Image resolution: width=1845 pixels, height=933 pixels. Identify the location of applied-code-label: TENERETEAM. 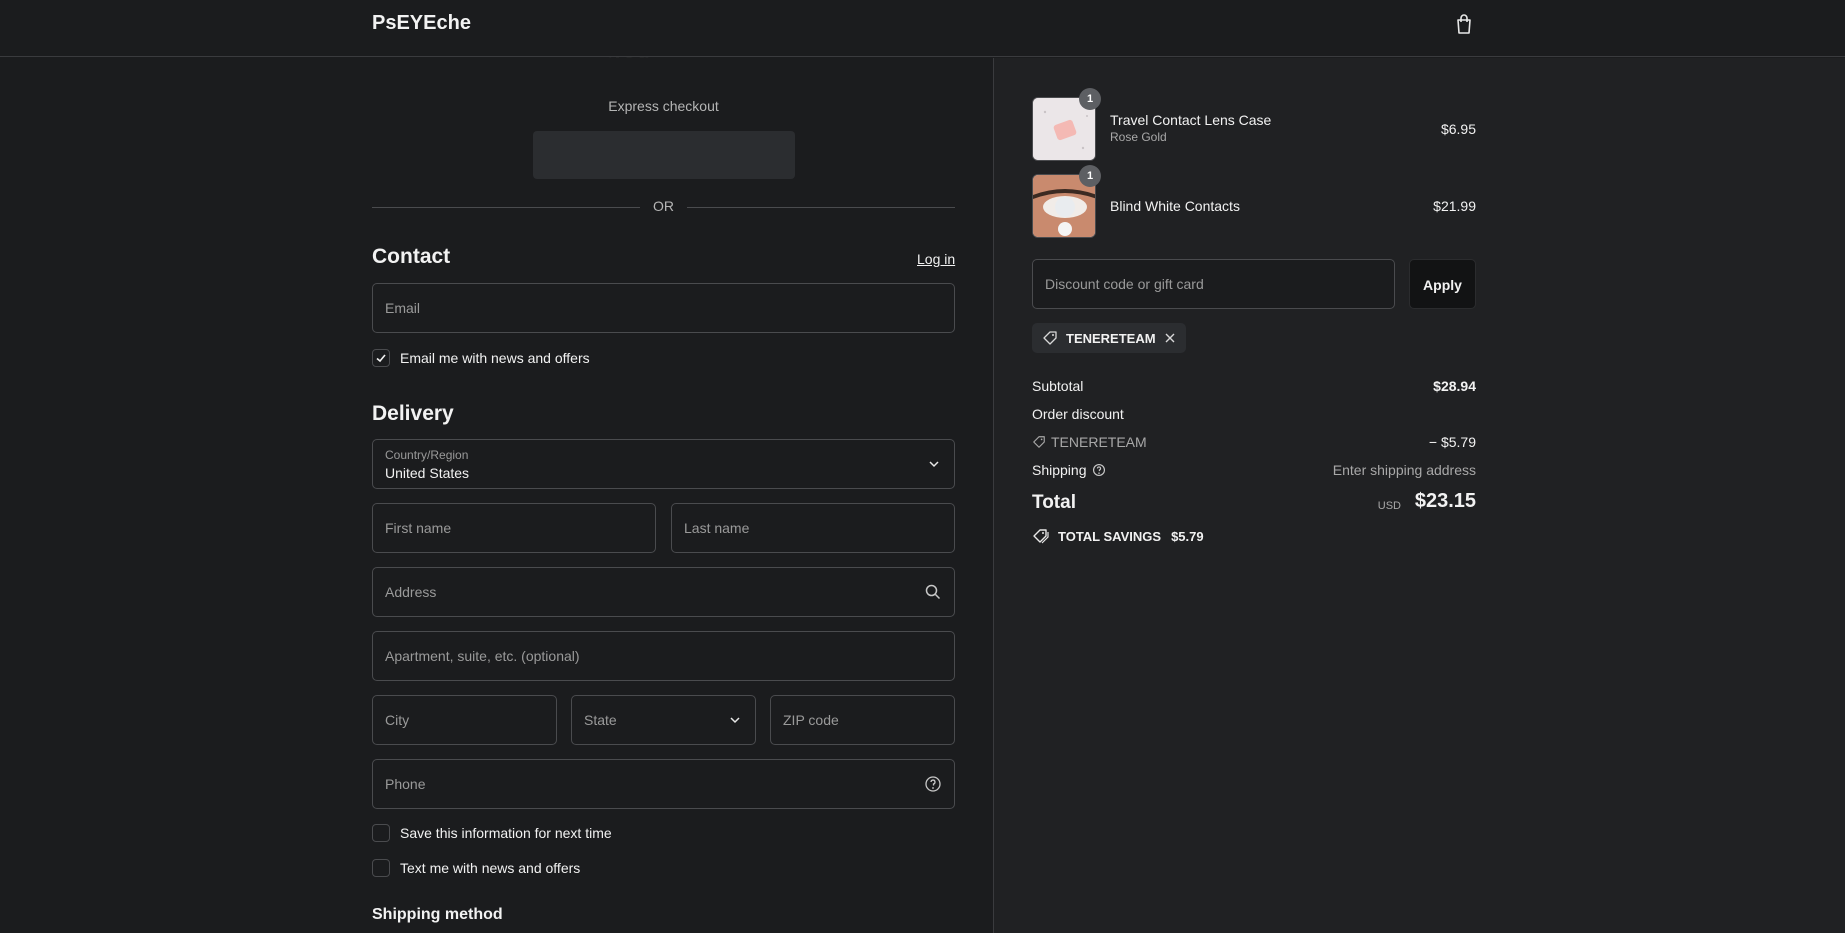
(1111, 338).